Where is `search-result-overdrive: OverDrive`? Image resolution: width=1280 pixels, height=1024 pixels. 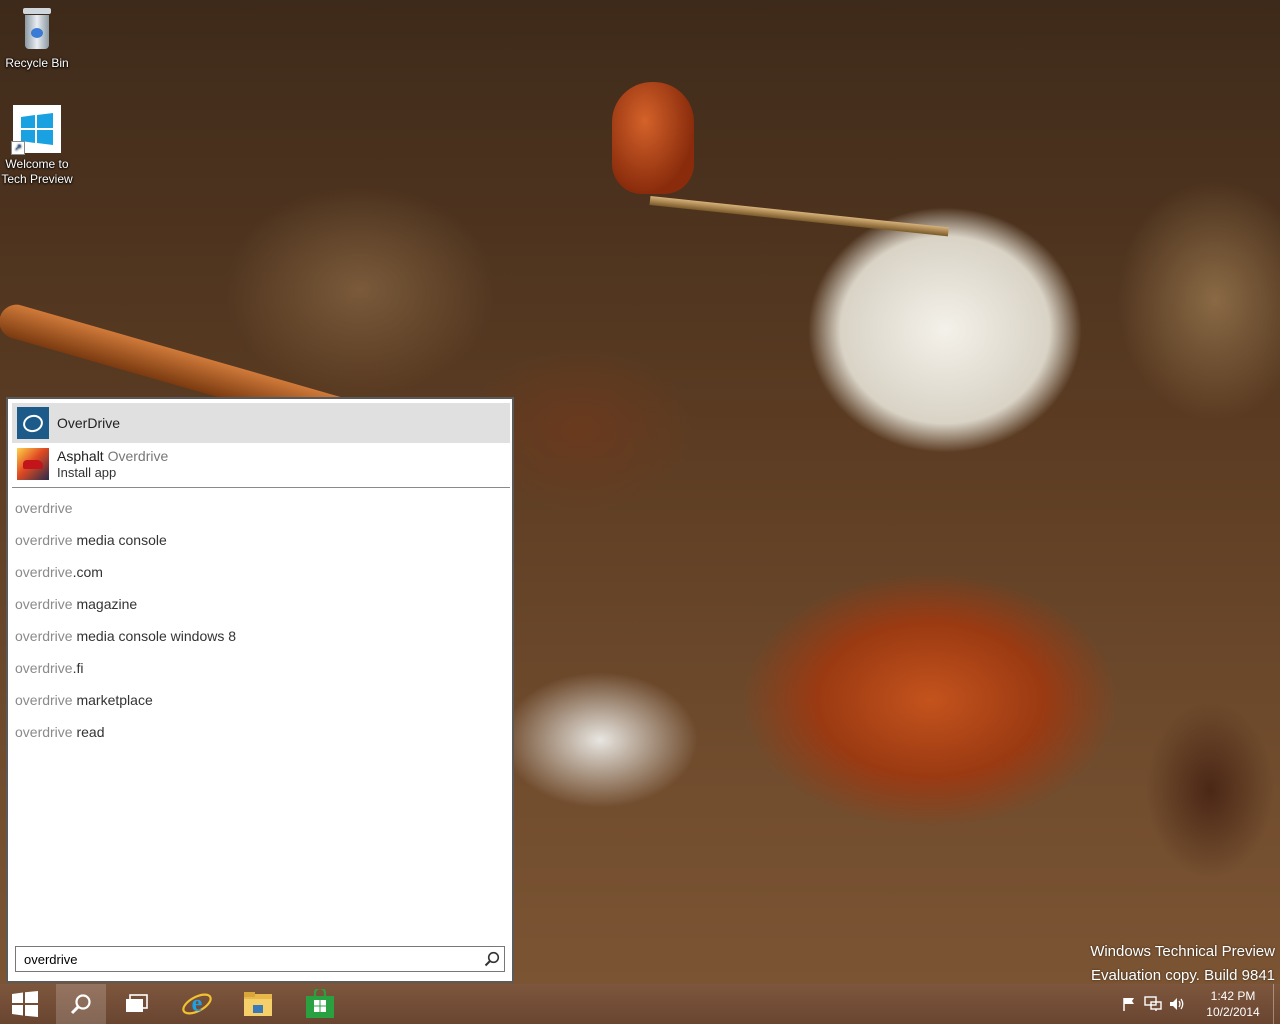 search-result-overdrive: OverDrive is located at coordinates (261, 423).